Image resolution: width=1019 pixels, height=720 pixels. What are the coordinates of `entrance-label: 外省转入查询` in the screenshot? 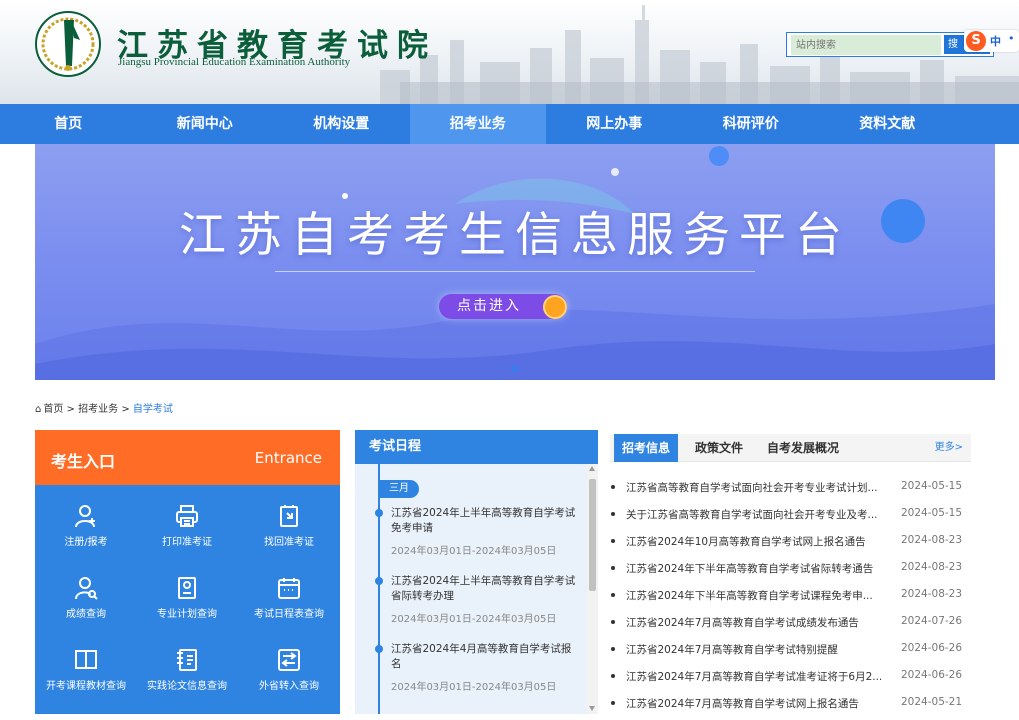 It's located at (289, 686).